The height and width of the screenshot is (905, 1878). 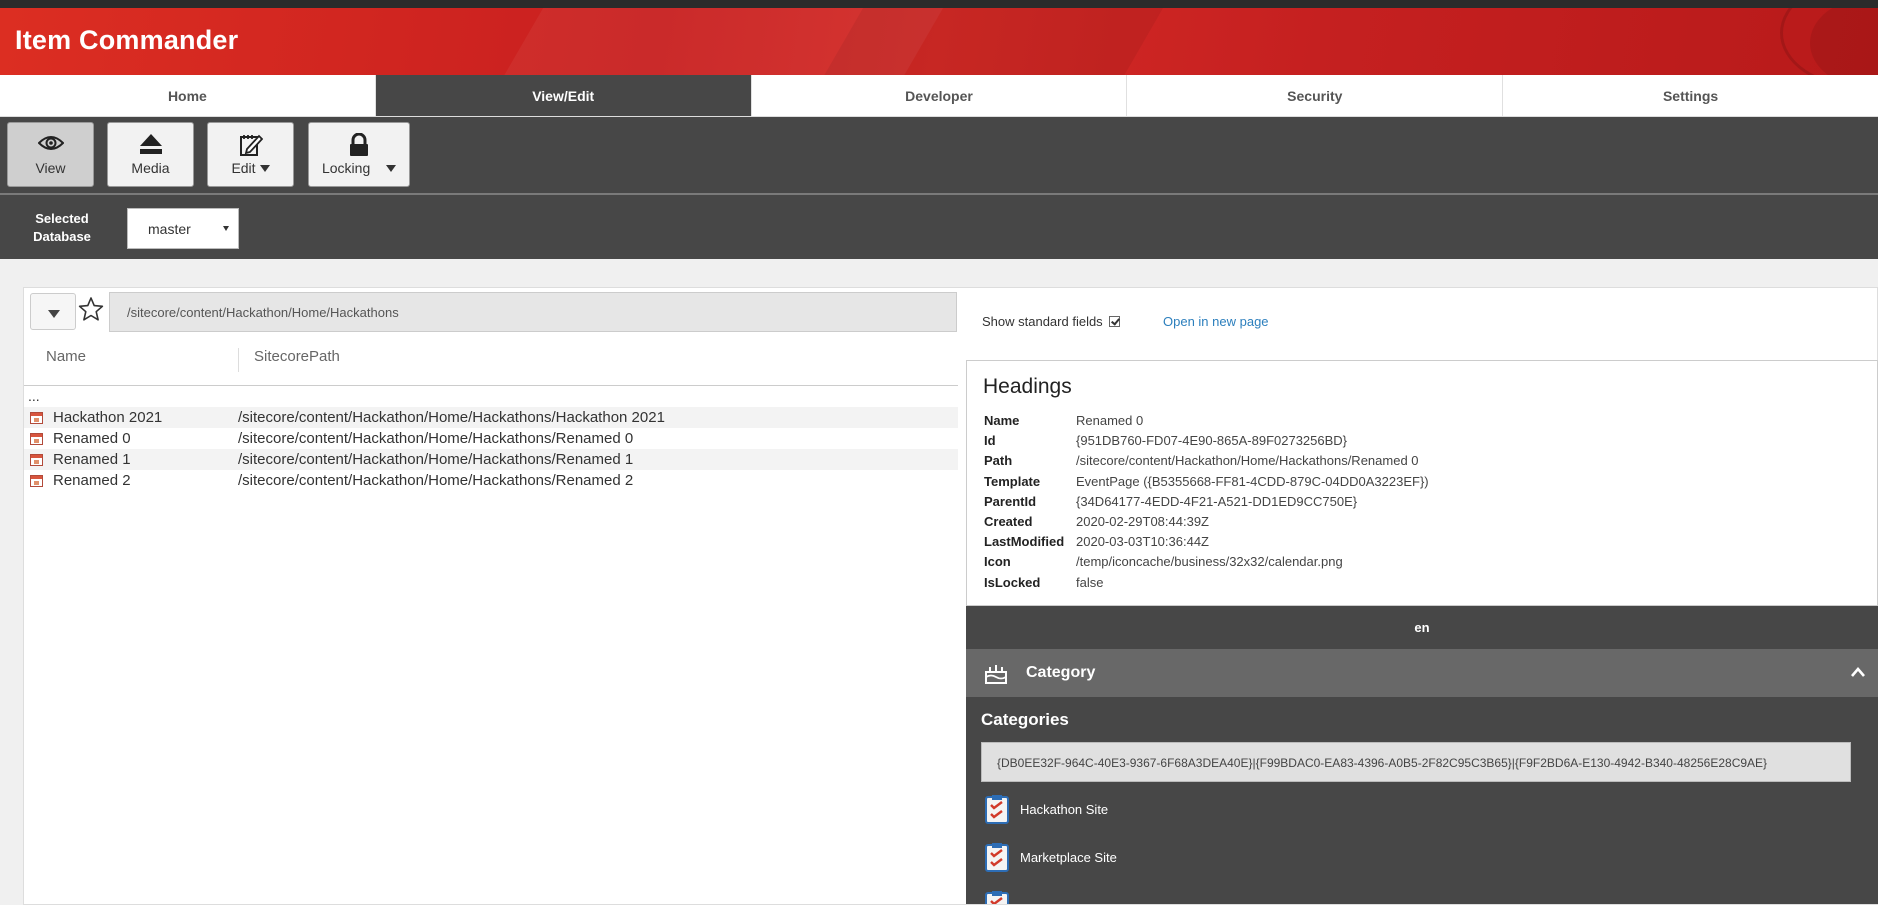 I want to click on field-title: Categories, so click(x=1025, y=719).